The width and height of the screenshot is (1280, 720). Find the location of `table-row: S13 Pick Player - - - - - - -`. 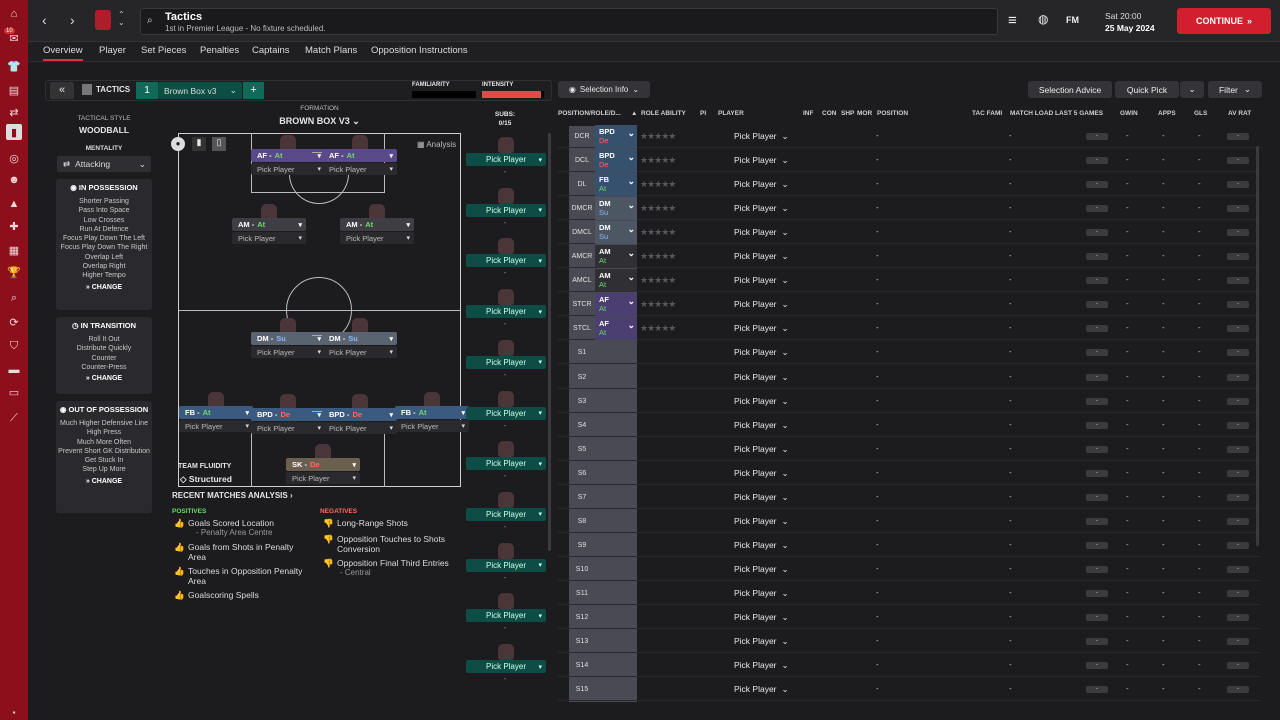

table-row: S13 Pick Player - - - - - - - is located at coordinates (909, 642).